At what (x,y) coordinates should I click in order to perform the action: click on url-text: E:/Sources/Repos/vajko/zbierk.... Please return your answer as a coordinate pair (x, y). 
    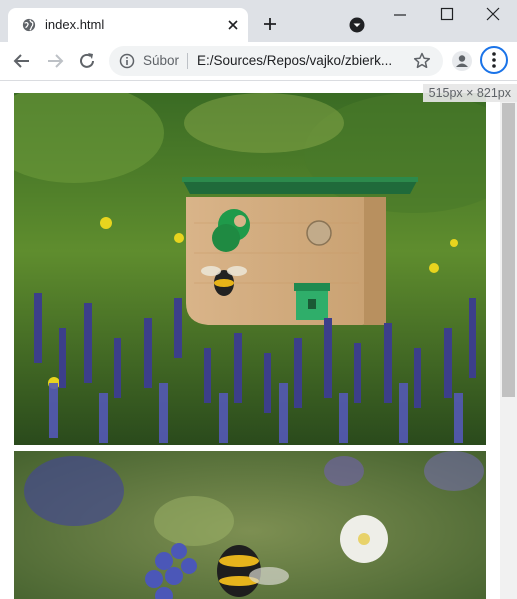
    Looking at the image, I should click on (301, 60).